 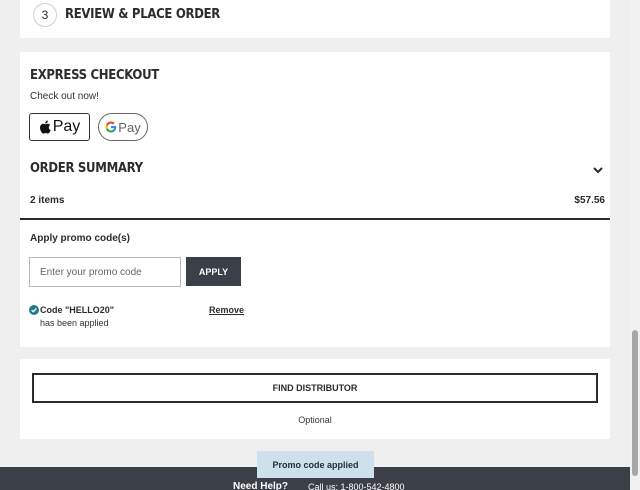 What do you see at coordinates (45, 127) in the screenshot?
I see `apple-icon` at bounding box center [45, 127].